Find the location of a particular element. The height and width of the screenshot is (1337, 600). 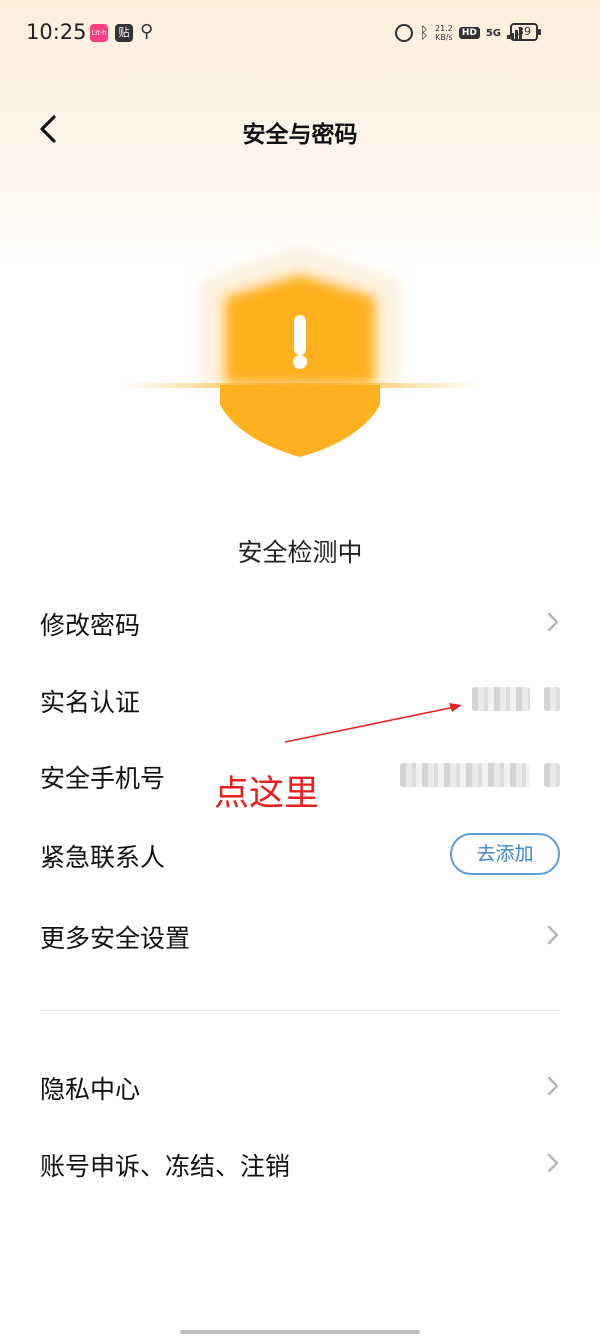

status-bar: 10:25 Lit·h 贴 ⚲ ᛒ 21.2 KB/s HD 5G 39 is located at coordinates (300, 35).